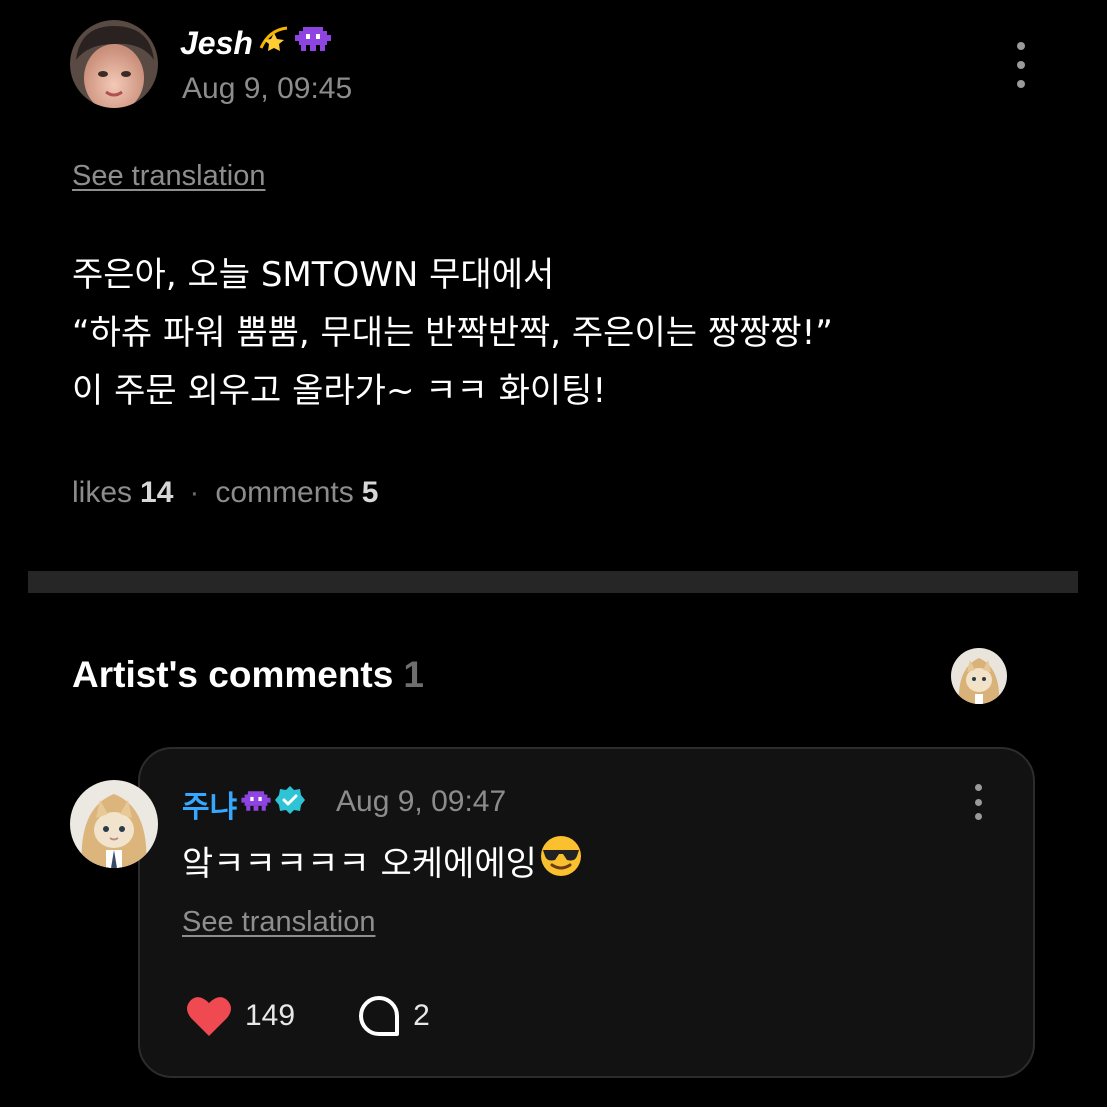  I want to click on comment-reactions: 149 2, so click(307, 1016).